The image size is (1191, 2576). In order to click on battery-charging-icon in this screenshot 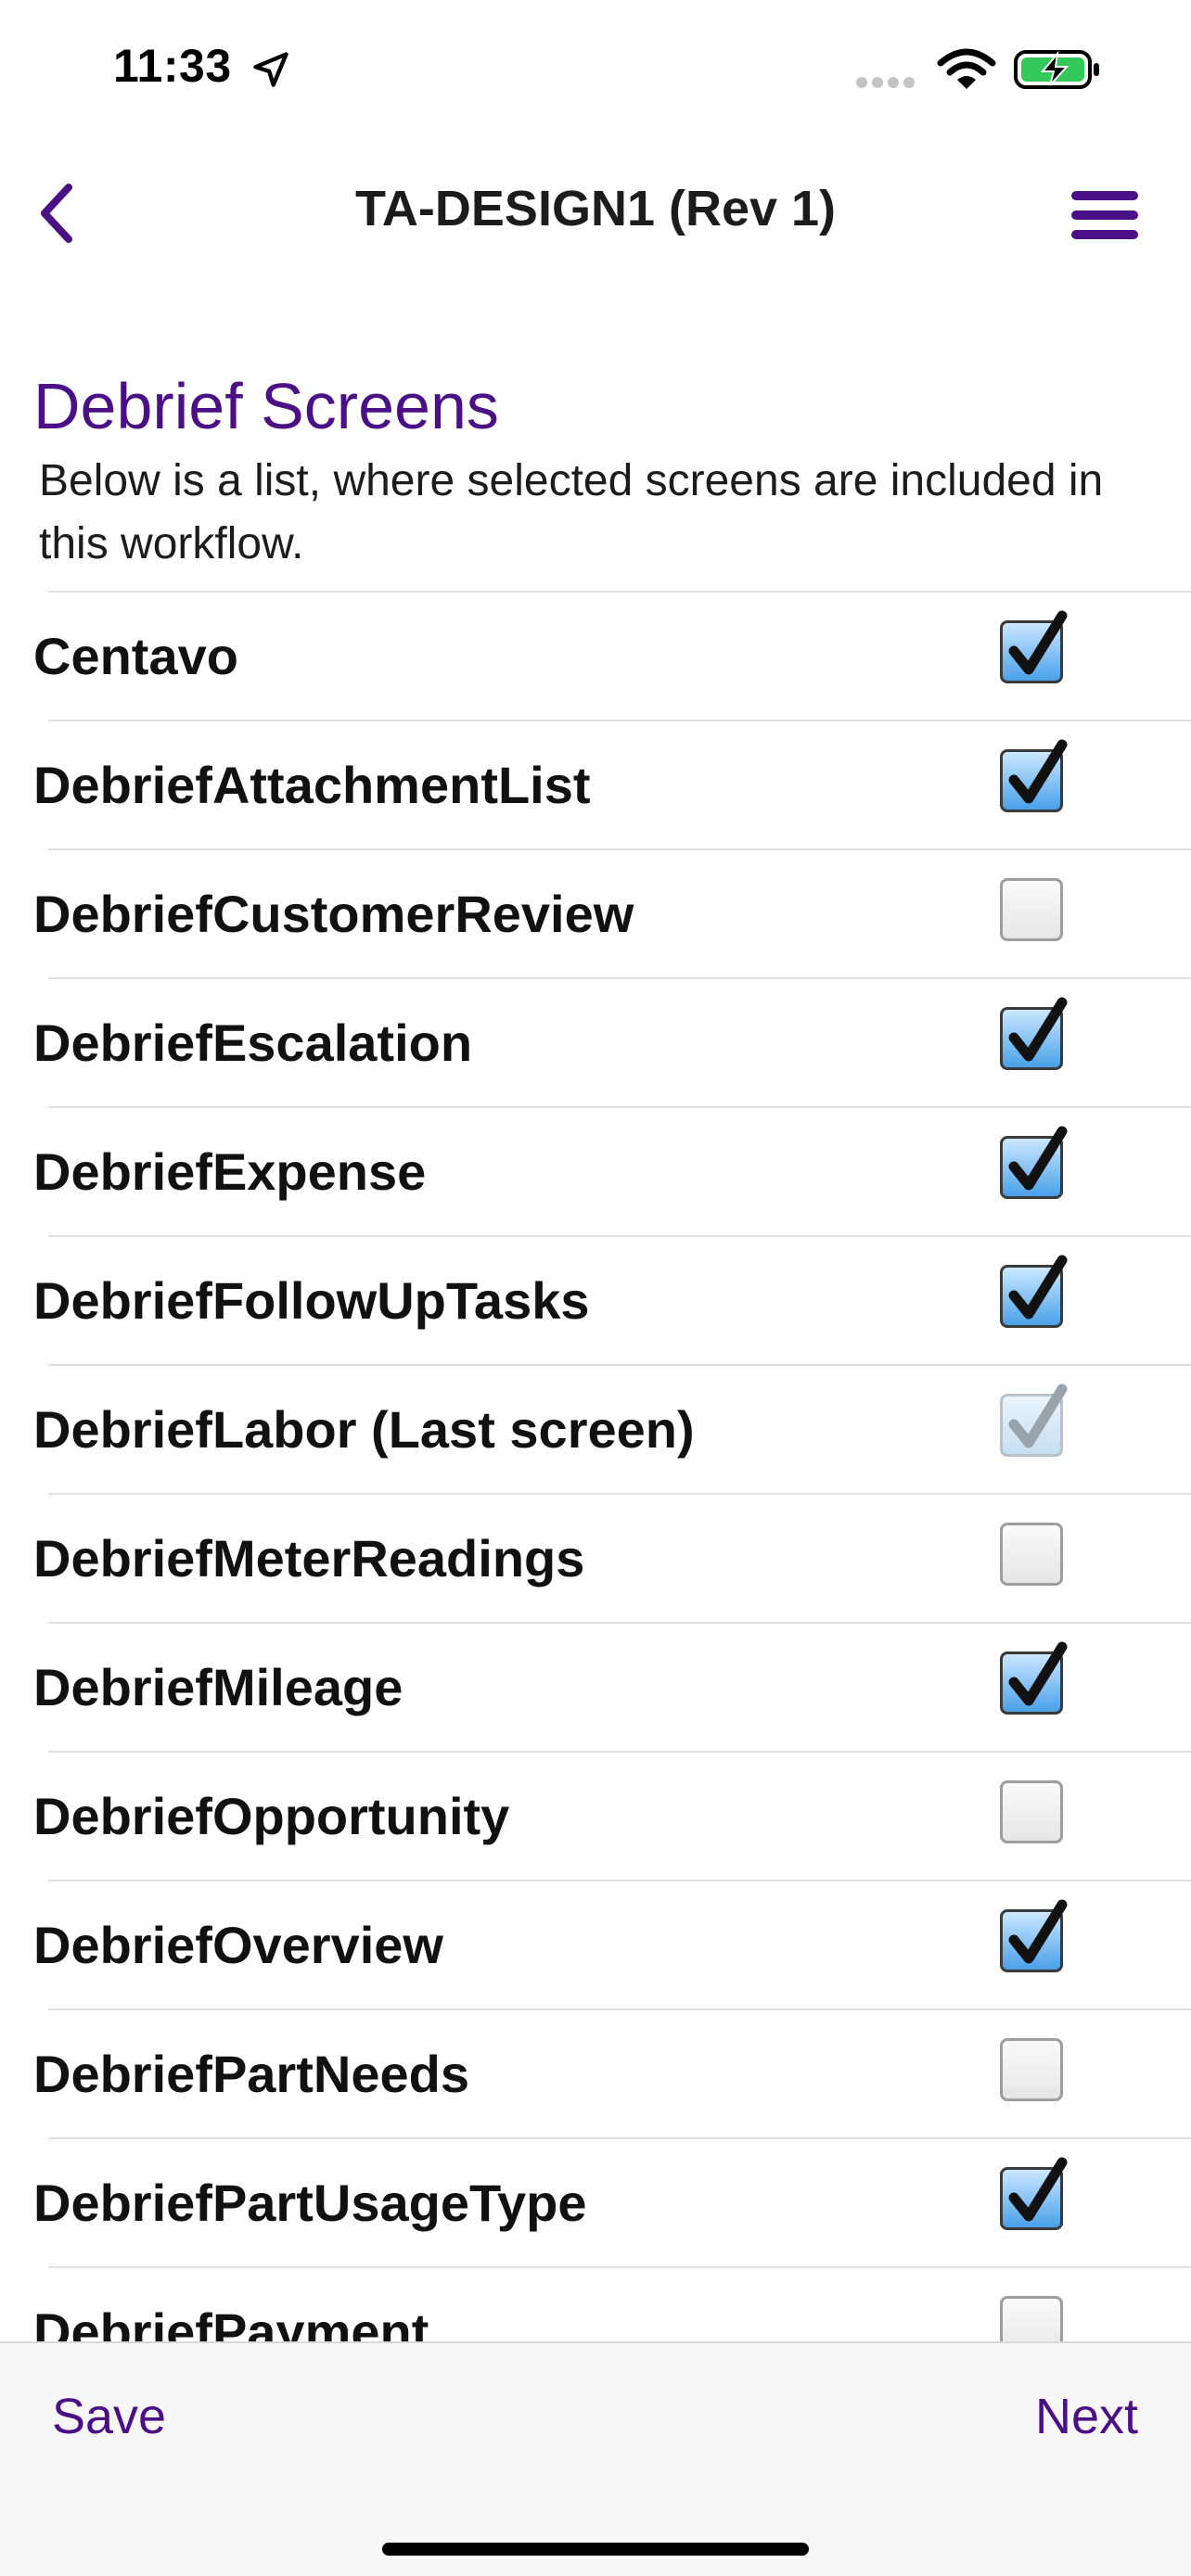, I will do `click(1056, 69)`.